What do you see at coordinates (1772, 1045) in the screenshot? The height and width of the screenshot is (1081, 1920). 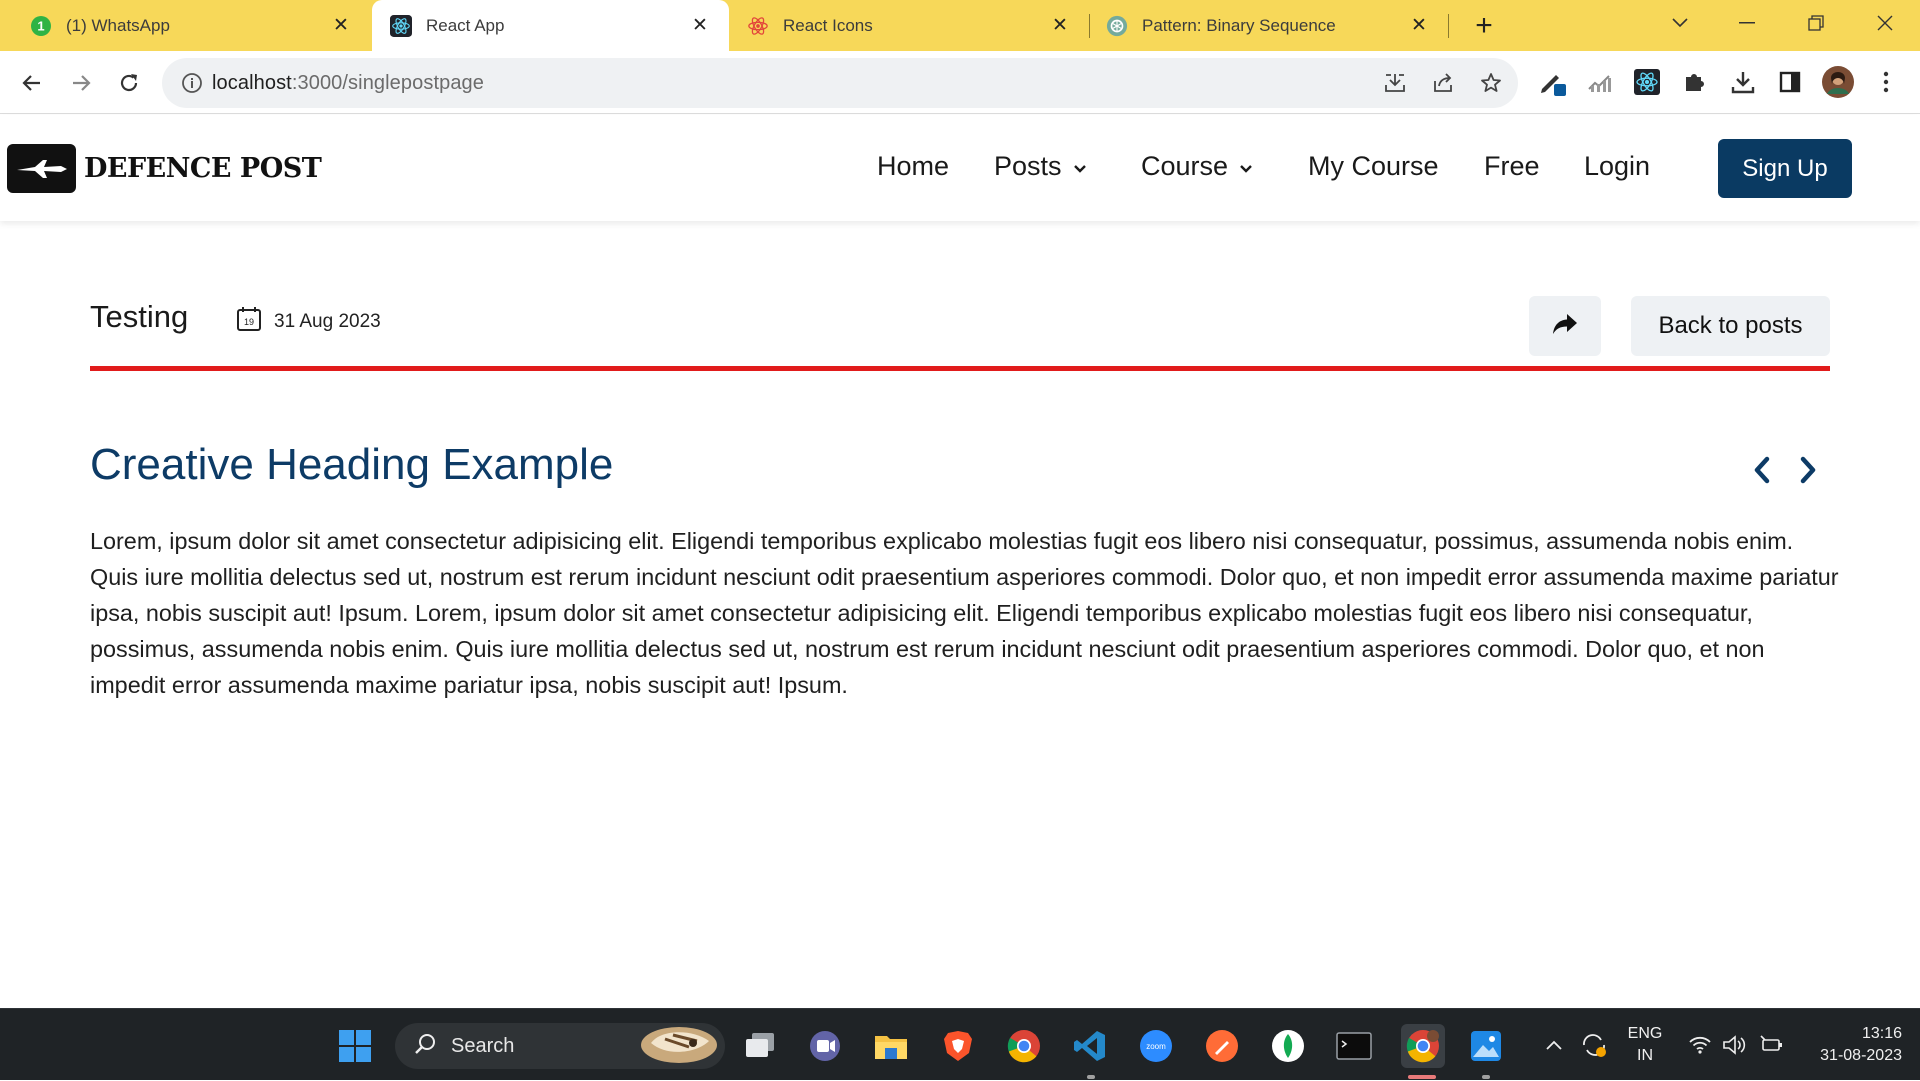 I see `battery-icon` at bounding box center [1772, 1045].